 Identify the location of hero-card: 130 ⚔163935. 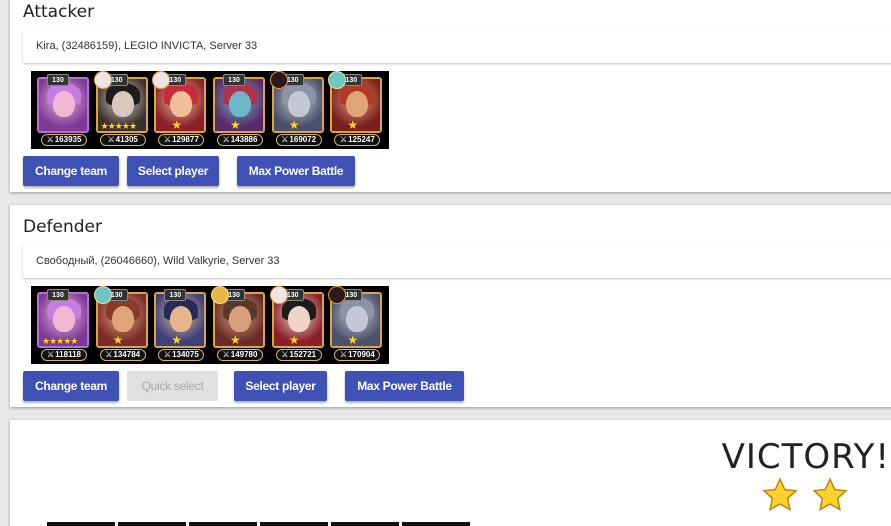
(63, 110).